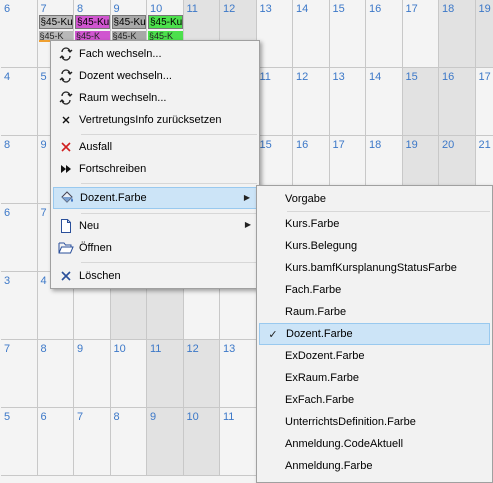  Describe the element at coordinates (66, 226) in the screenshot. I see `new-document-icon` at that location.